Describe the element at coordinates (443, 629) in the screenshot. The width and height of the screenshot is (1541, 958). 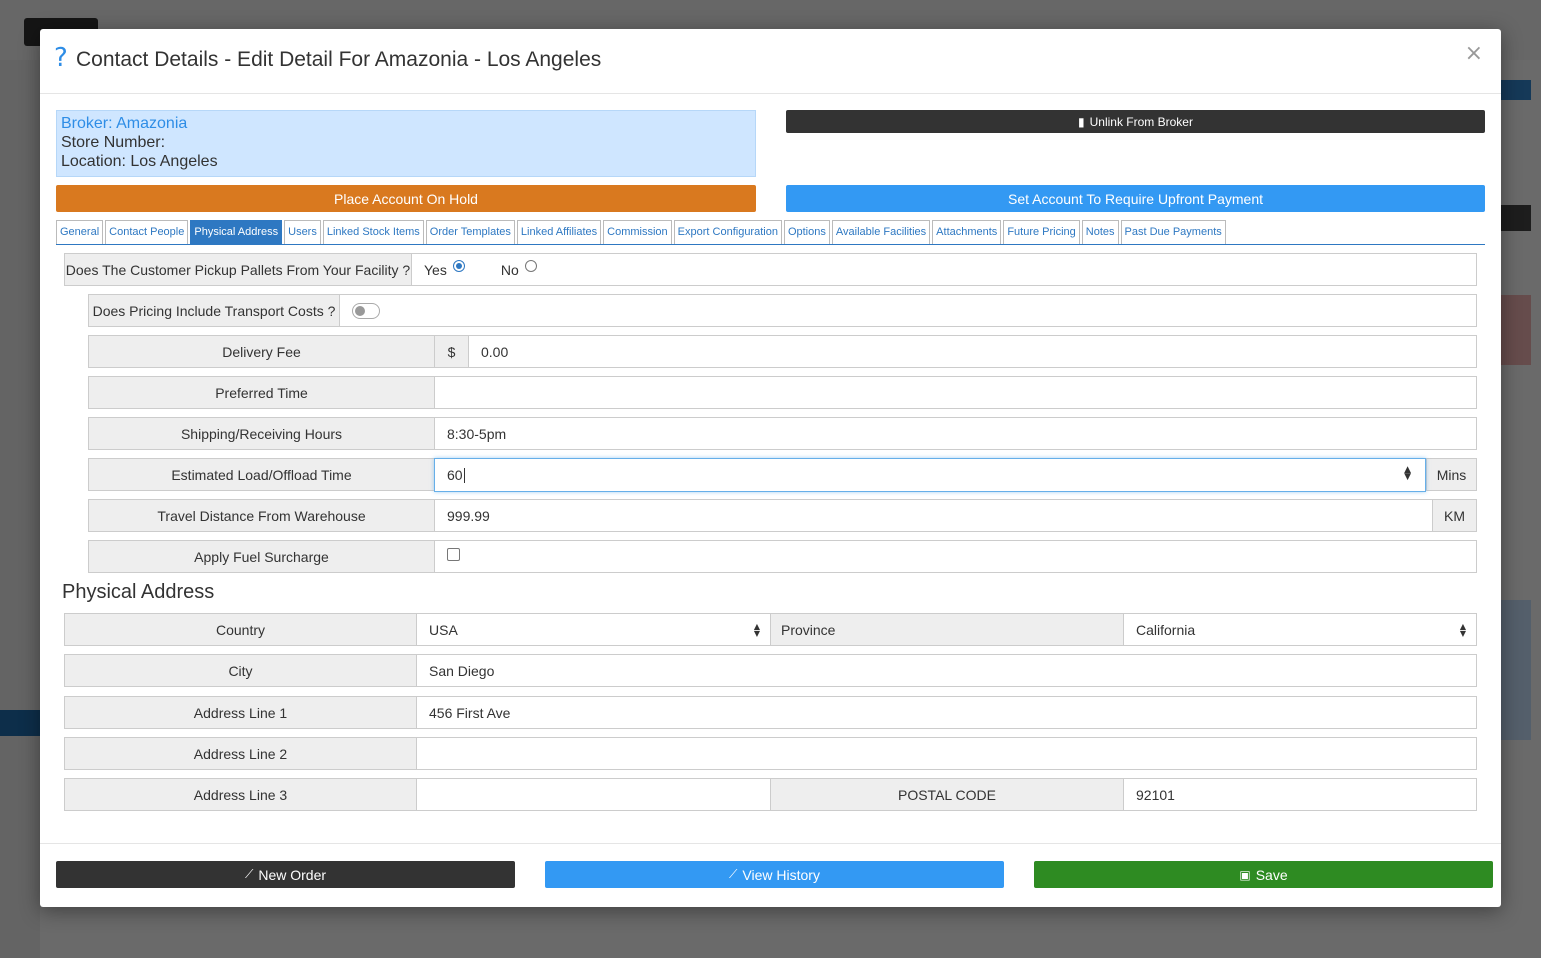
I see `country-value: USA` at that location.